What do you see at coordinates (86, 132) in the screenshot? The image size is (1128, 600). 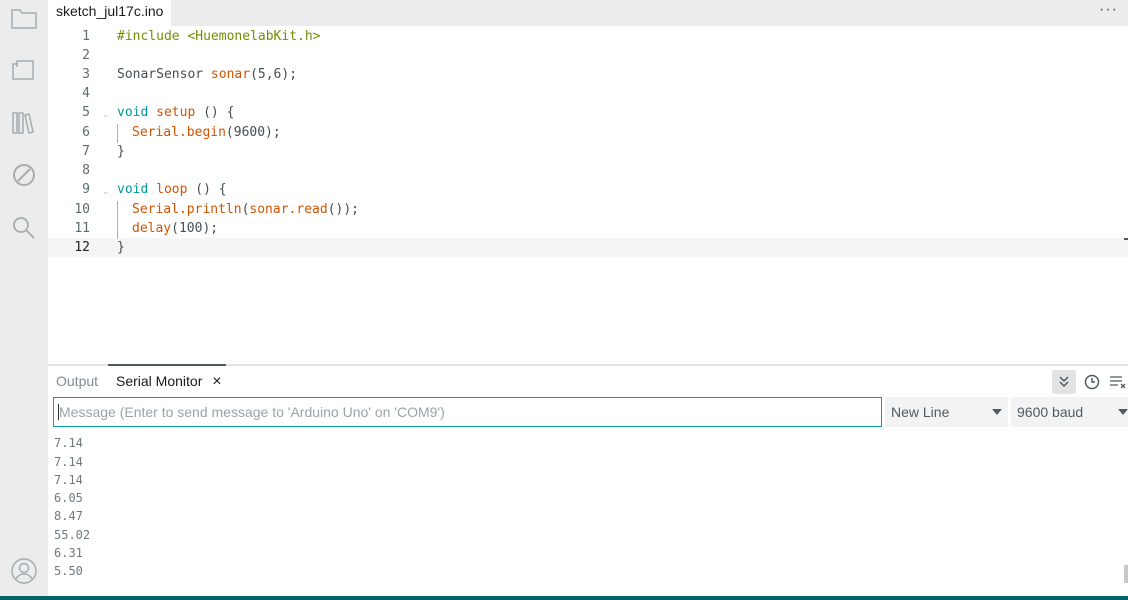 I see `line-number: 6` at bounding box center [86, 132].